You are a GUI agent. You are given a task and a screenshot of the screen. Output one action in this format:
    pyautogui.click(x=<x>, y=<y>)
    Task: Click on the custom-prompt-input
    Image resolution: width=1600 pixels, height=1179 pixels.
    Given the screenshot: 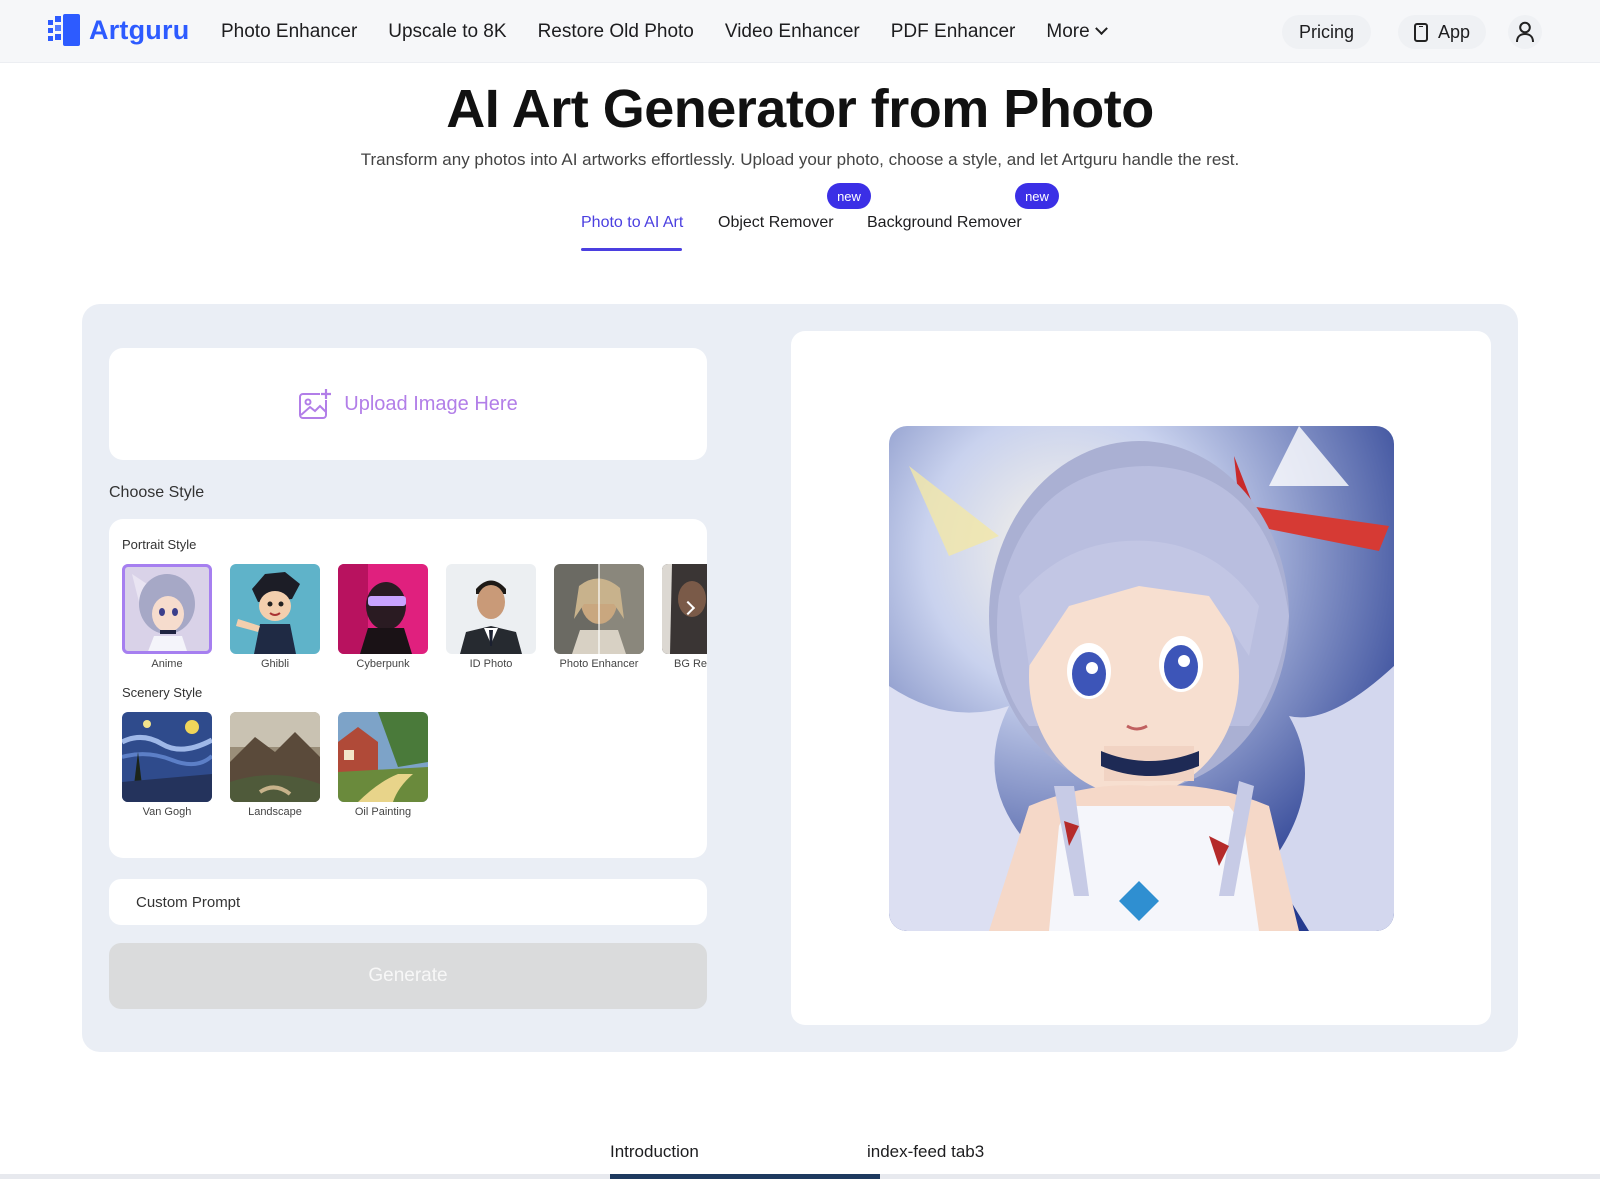 What is the action you would take?
    pyautogui.click(x=408, y=902)
    